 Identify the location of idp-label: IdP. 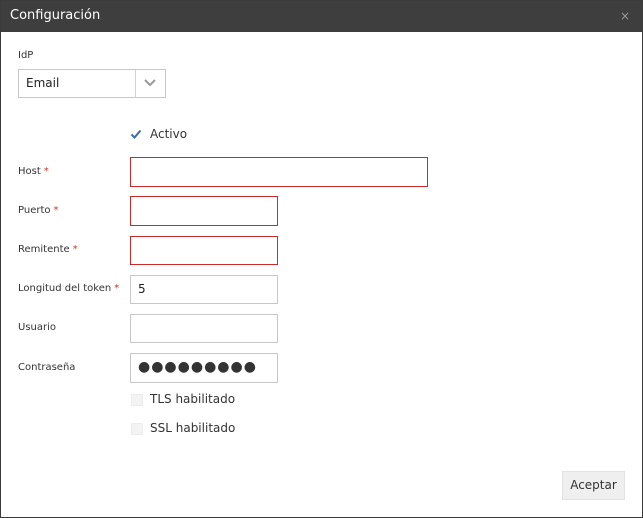
(26, 55).